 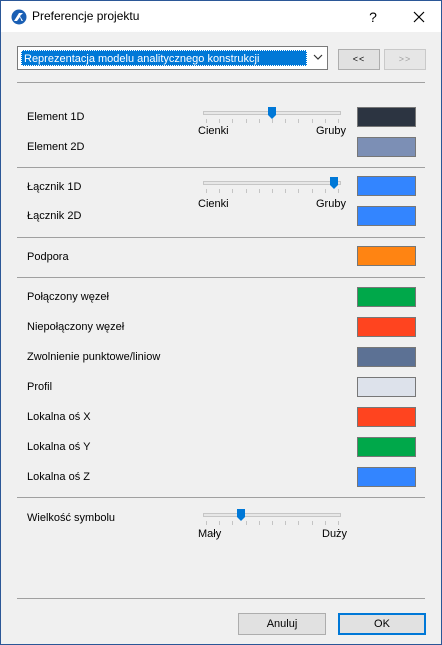 I want to click on previous-button: <<, so click(x=359, y=59).